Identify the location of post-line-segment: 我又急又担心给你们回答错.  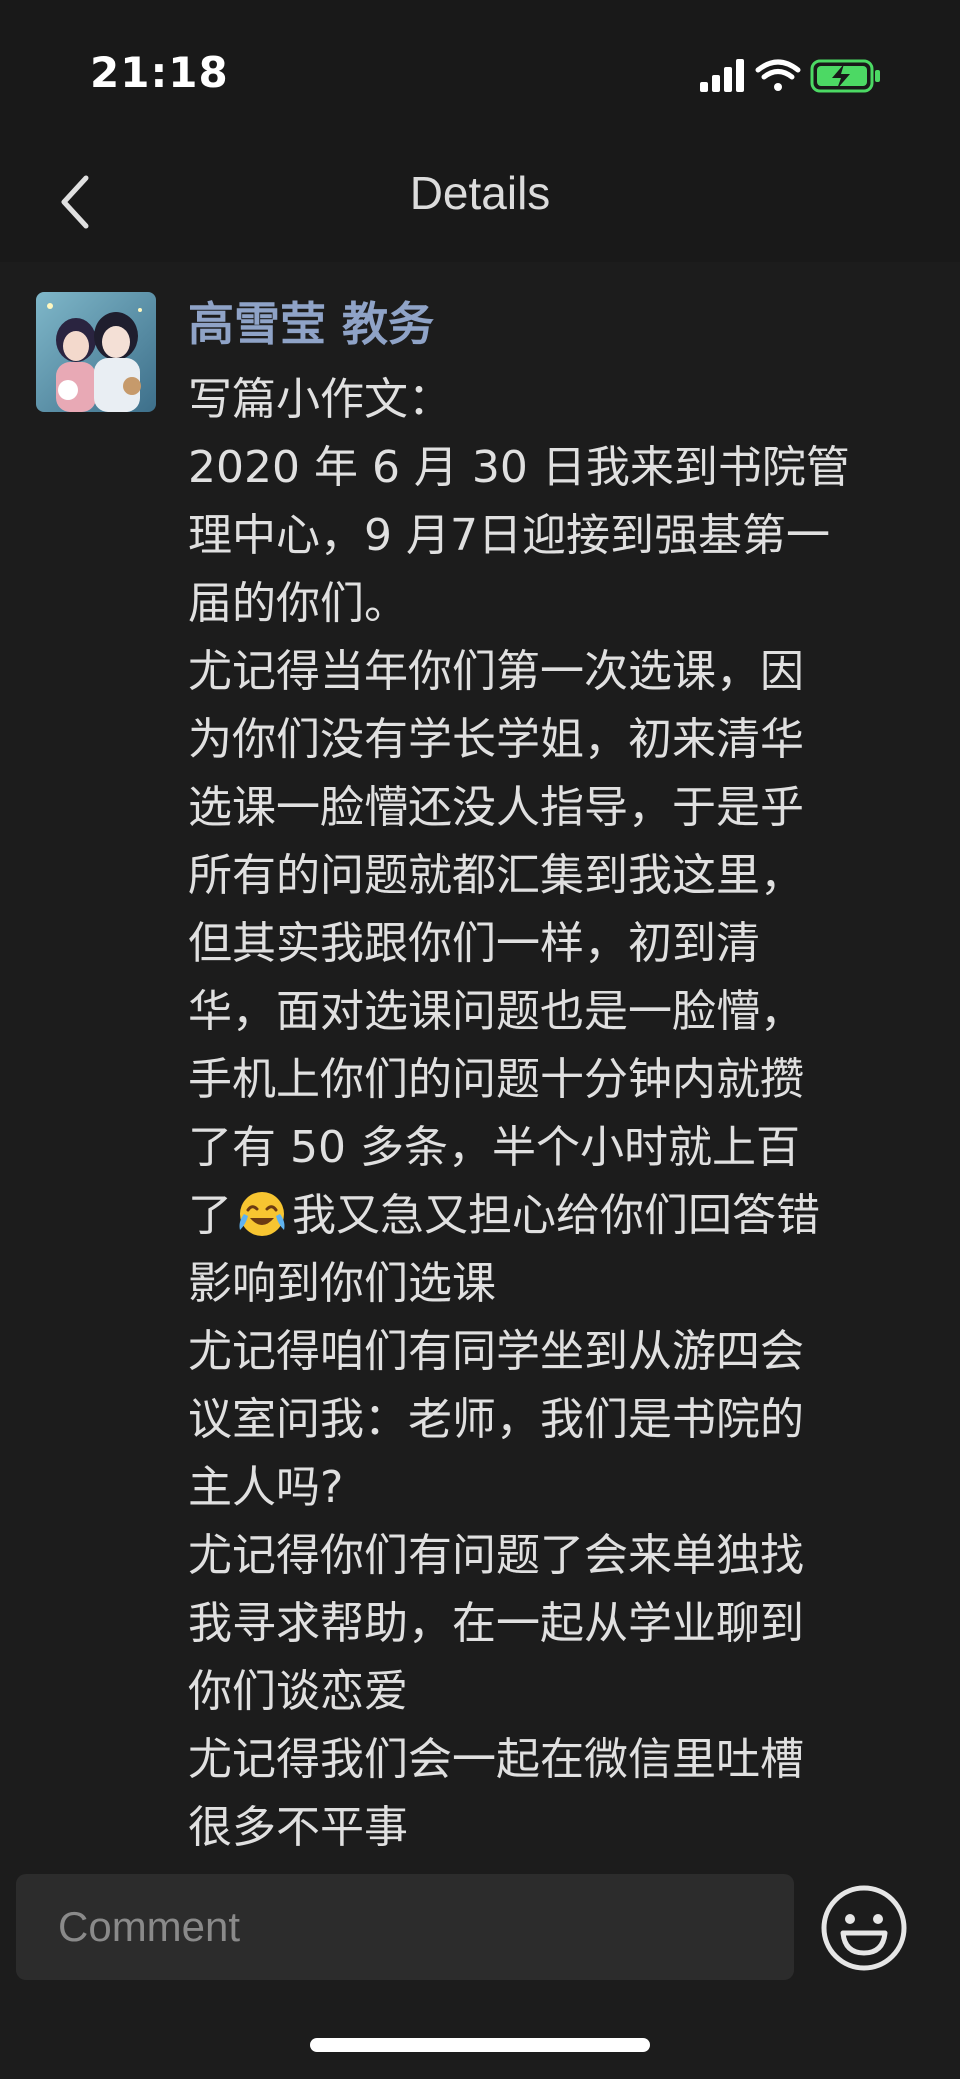
(556, 1215).